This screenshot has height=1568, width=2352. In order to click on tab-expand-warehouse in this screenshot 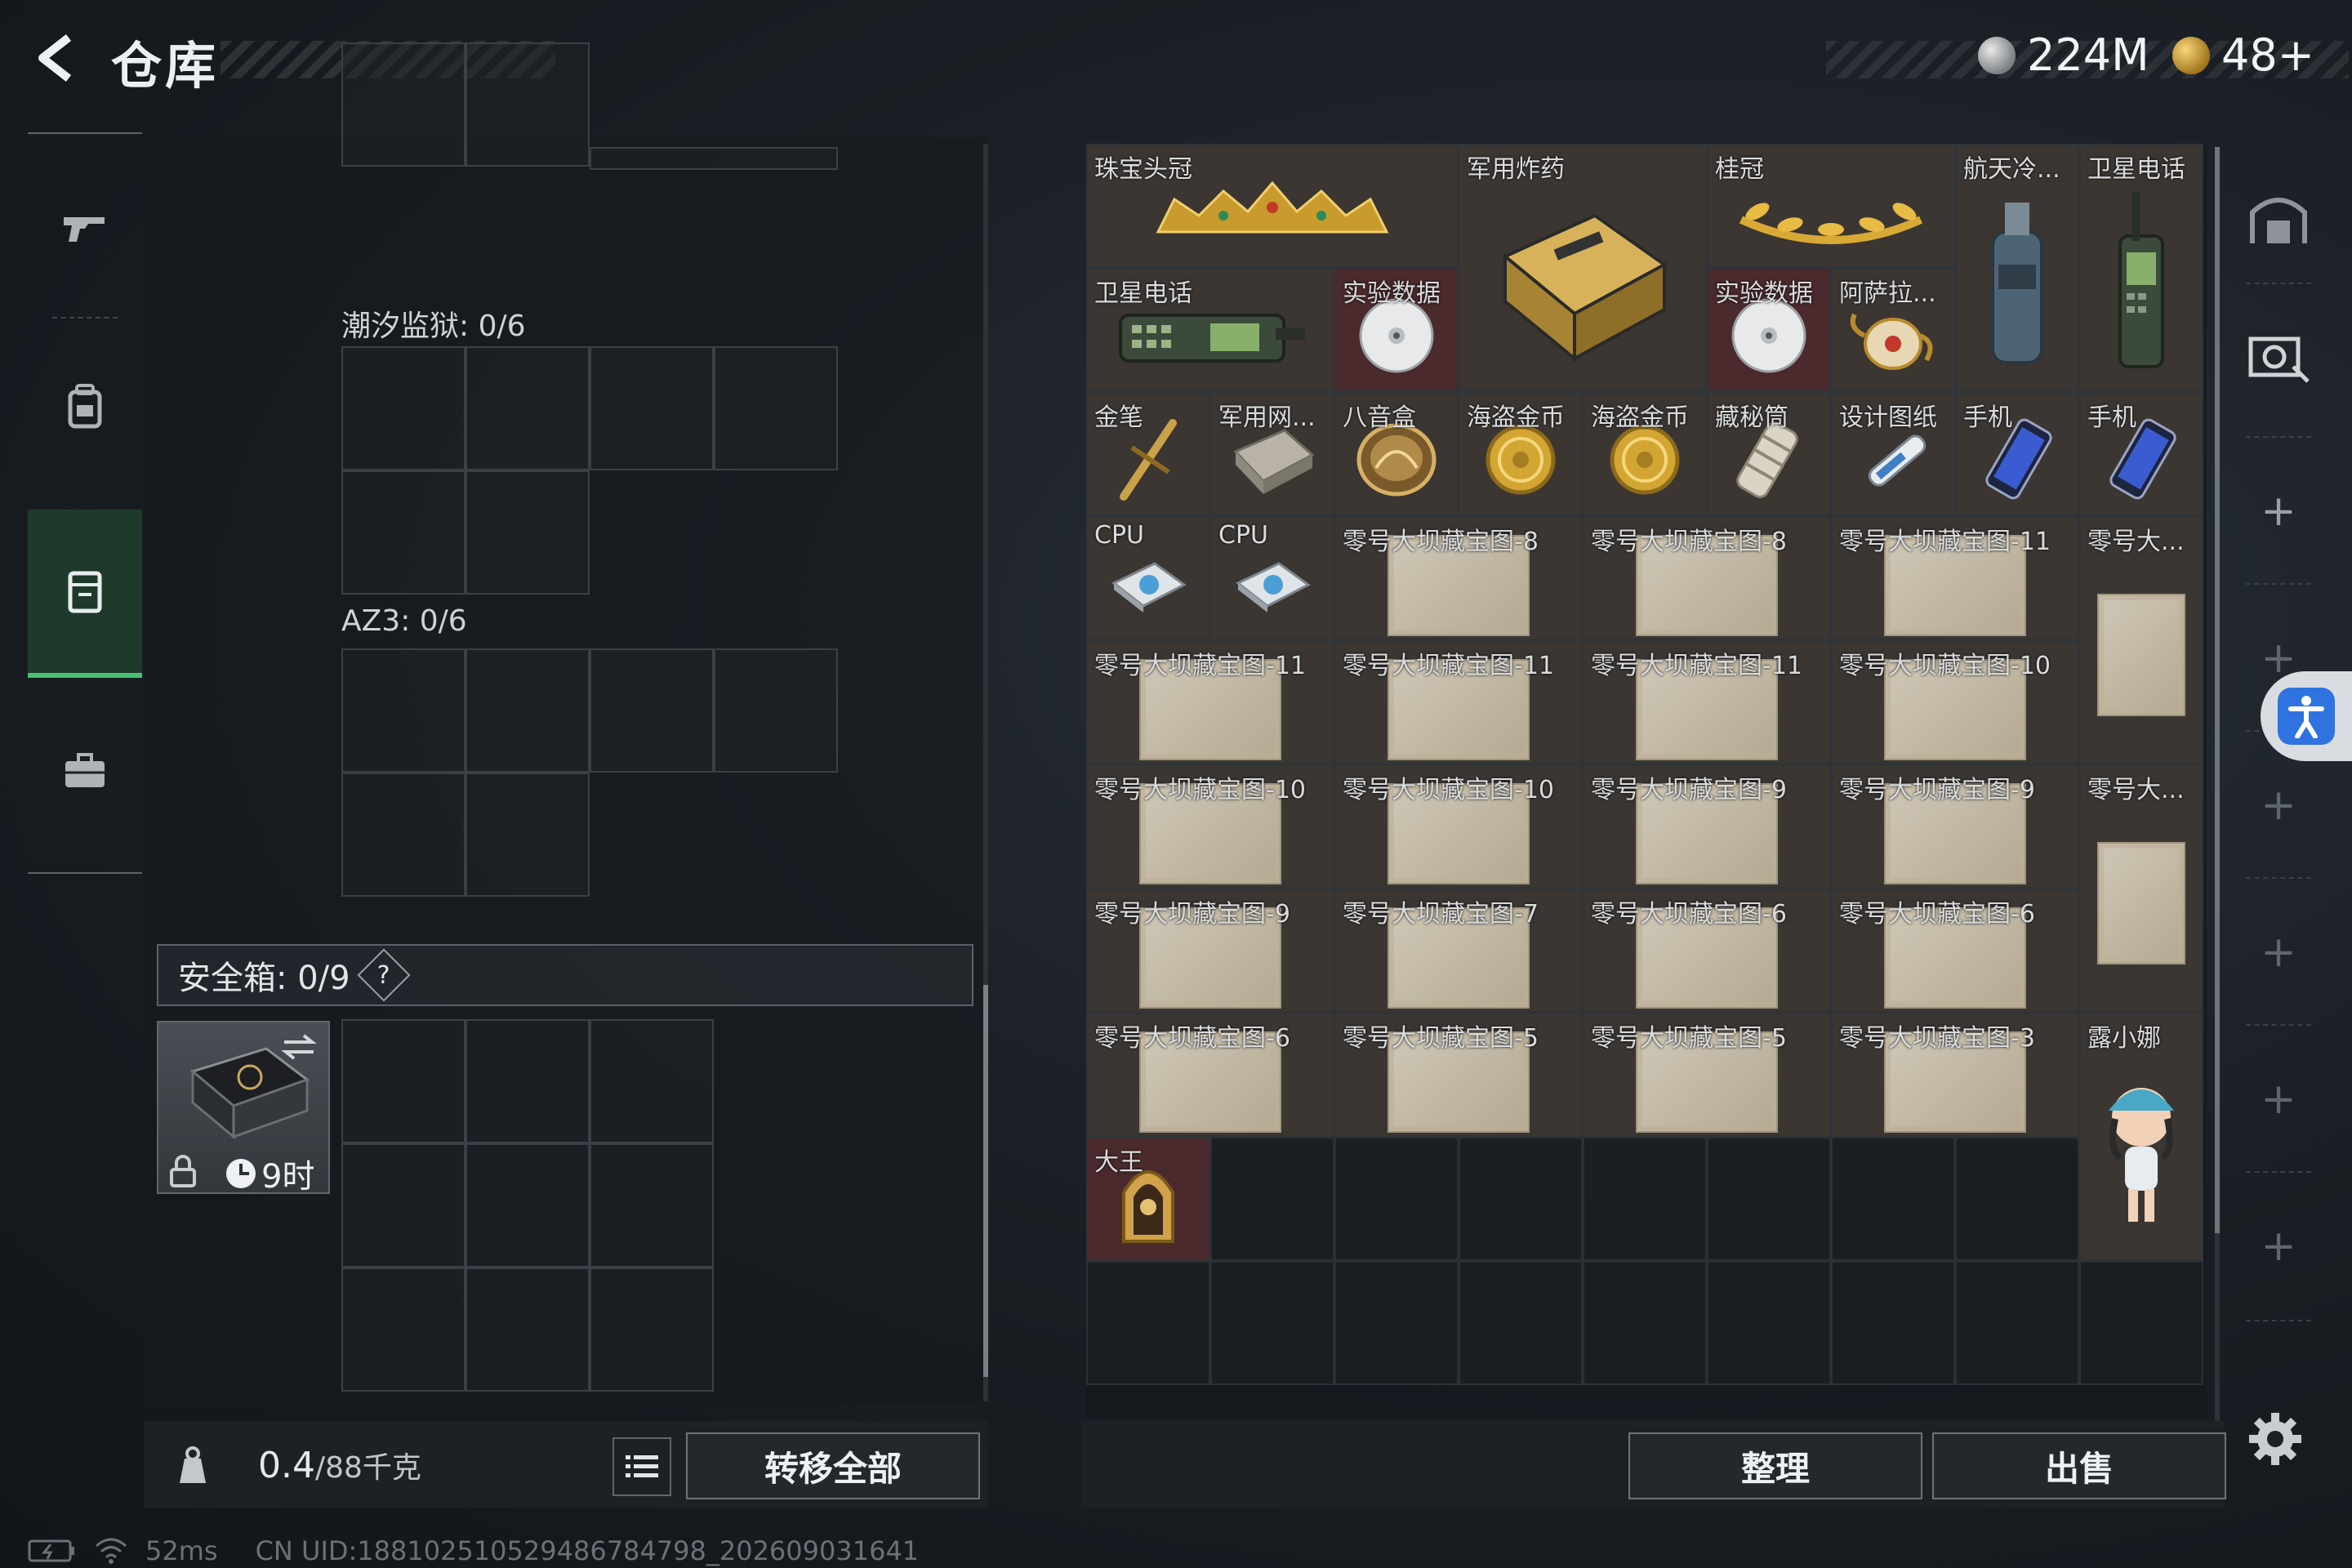, I will do `click(2278, 356)`.